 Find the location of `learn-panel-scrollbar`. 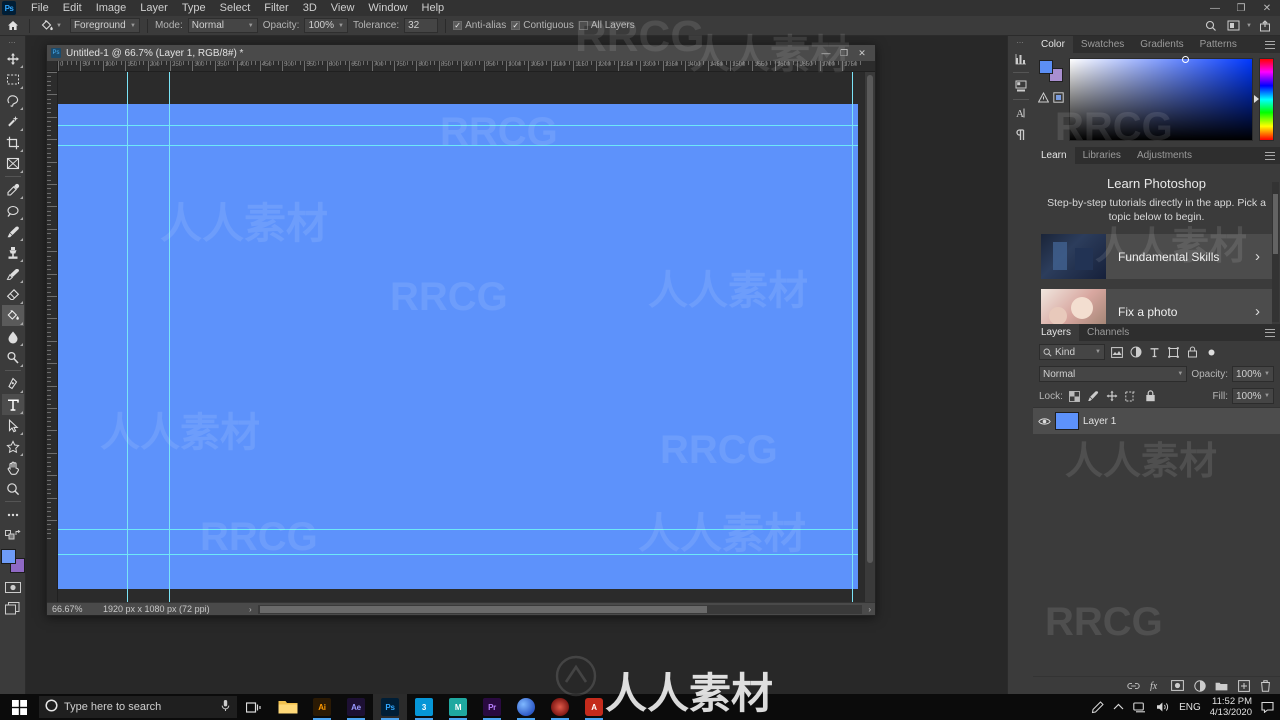

learn-panel-scrollbar is located at coordinates (1275, 252).